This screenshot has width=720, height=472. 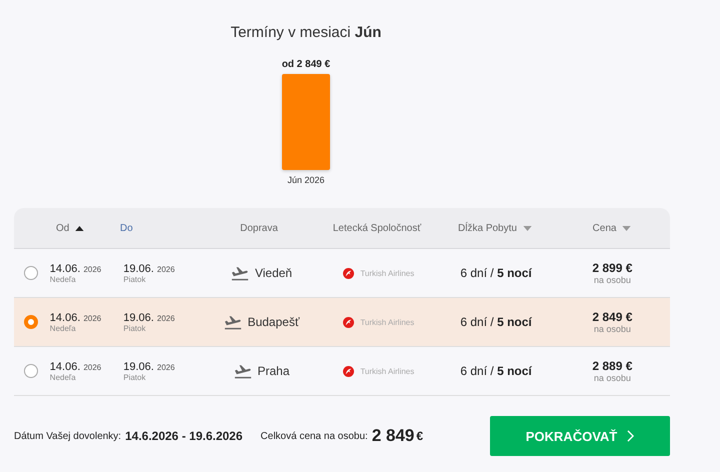 What do you see at coordinates (274, 371) in the screenshot?
I see `departure-city: Praha` at bounding box center [274, 371].